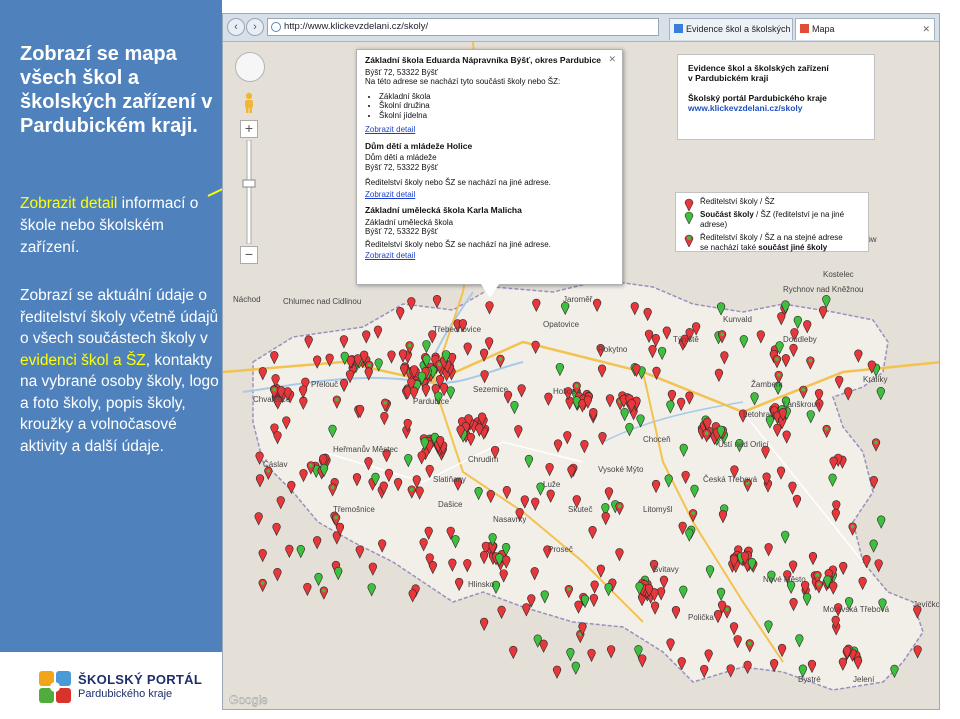 Image resolution: width=960 pixels, height=719 pixels. I want to click on tab-mapa: Mapa ✕, so click(865, 29).